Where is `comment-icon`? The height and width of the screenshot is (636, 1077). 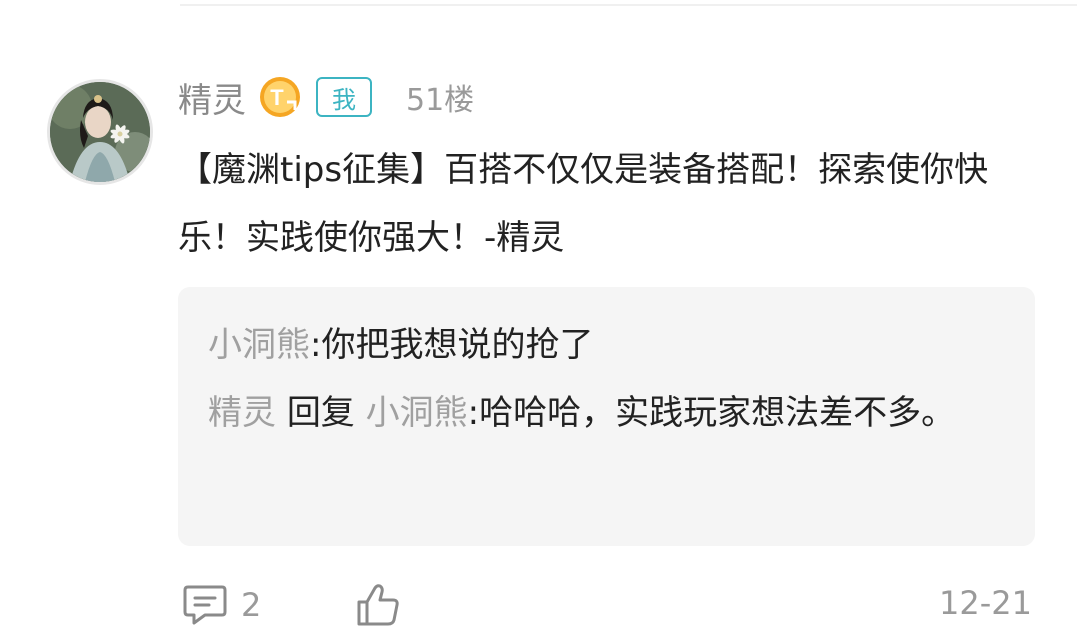 comment-icon is located at coordinates (205, 605).